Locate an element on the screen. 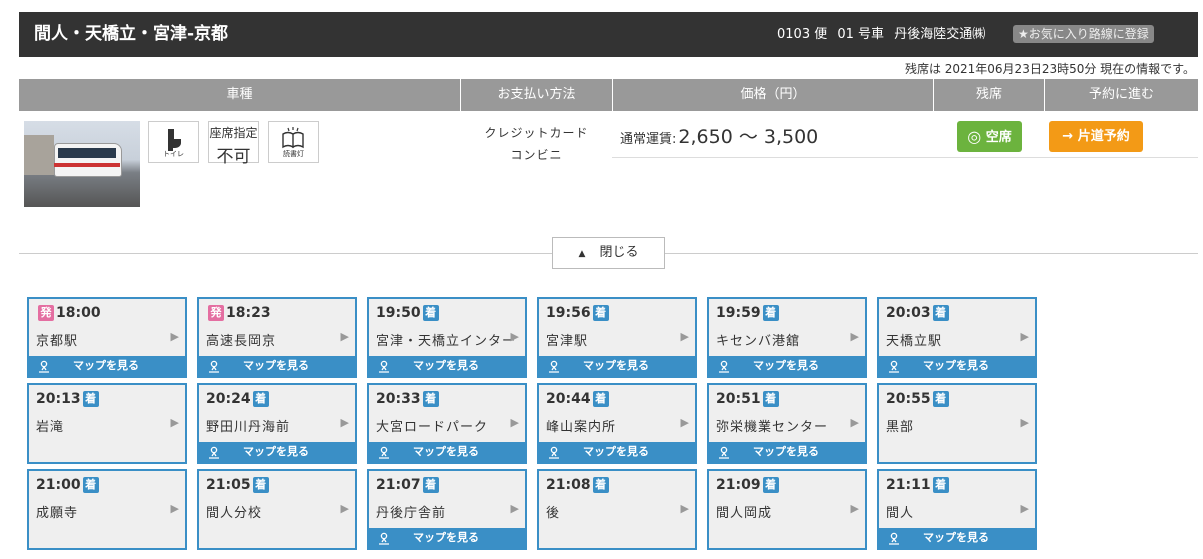 Image resolution: width=1203 pixels, height=559 pixels. stop-card: 20:44 着峰山案内所 ▶ マップを見る is located at coordinates (617, 423).